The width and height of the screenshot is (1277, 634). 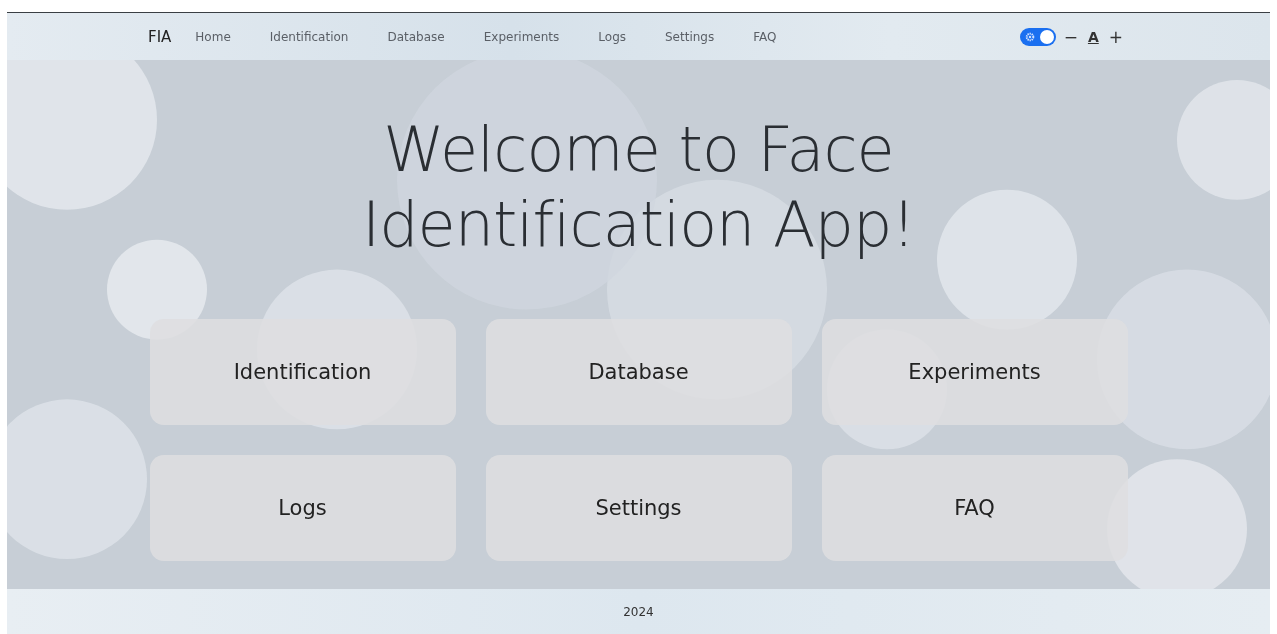 I want to click on gear-icon, so click(x=1029, y=36).